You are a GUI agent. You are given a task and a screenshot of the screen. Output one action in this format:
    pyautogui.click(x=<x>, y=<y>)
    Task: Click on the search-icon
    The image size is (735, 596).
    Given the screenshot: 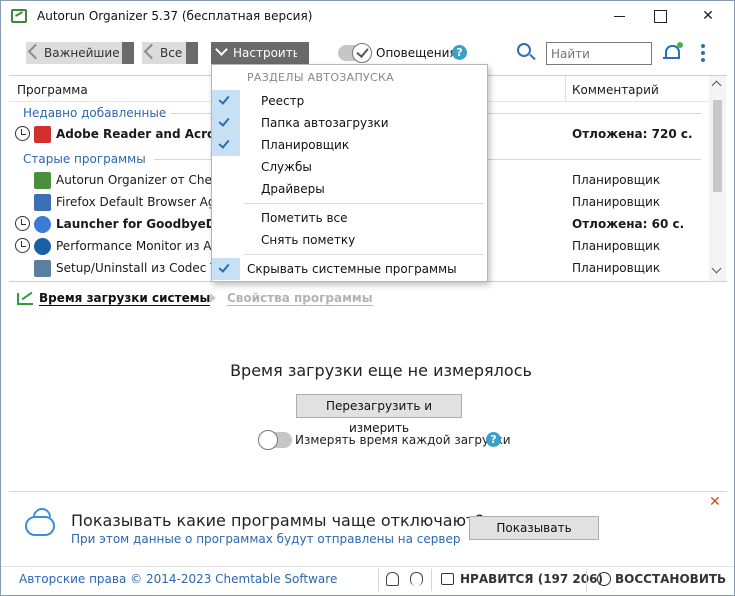 What is the action you would take?
    pyautogui.click(x=524, y=50)
    